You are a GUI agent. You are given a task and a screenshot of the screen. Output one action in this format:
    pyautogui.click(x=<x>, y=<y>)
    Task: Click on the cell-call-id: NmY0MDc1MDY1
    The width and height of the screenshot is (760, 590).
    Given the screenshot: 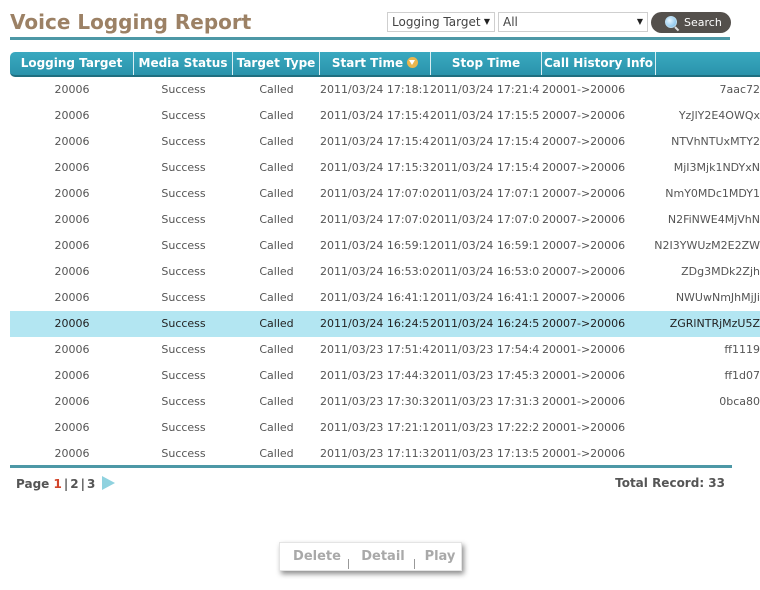 What is the action you would take?
    pyautogui.click(x=712, y=193)
    